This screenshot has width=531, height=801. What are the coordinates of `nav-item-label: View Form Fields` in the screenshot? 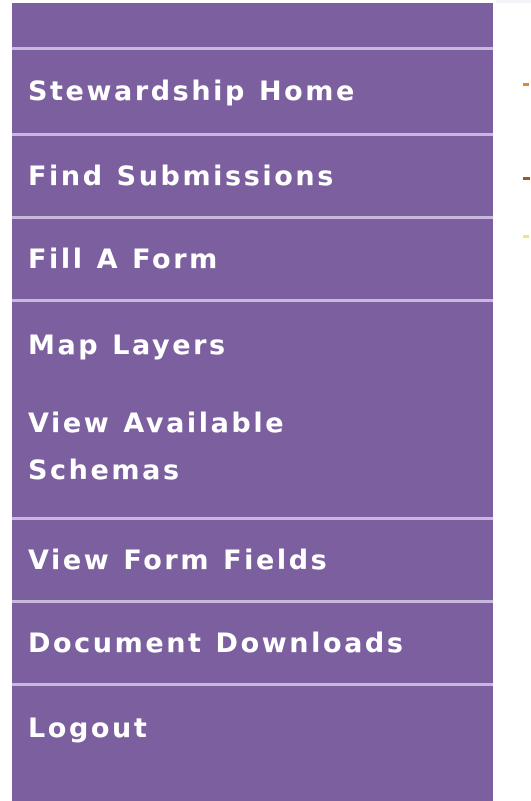 It's located at (179, 560).